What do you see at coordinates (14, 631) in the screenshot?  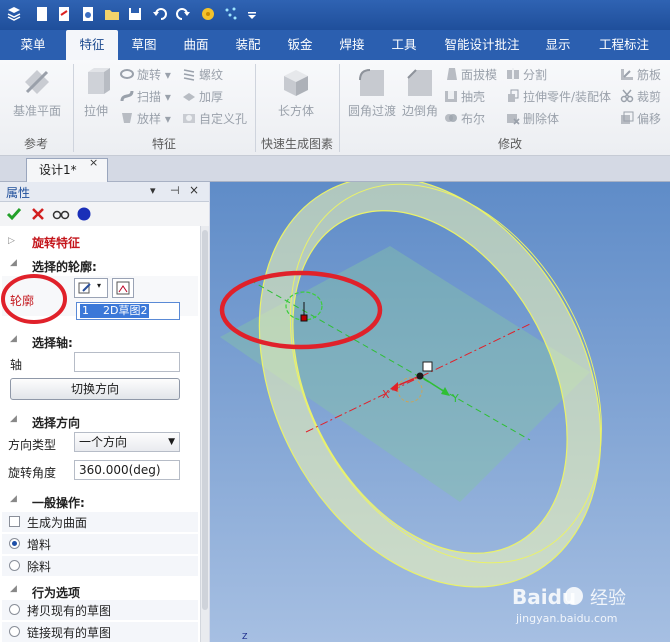 I see `link-sketch-radio` at bounding box center [14, 631].